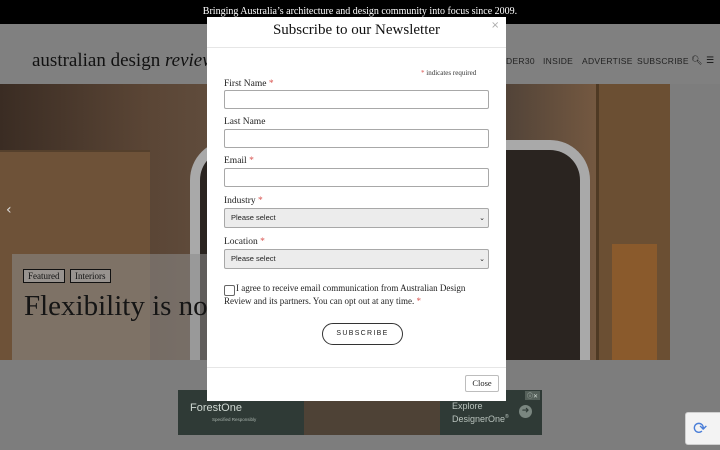 The height and width of the screenshot is (450, 720). I want to click on ad-cta-line1: Explore, so click(467, 406).